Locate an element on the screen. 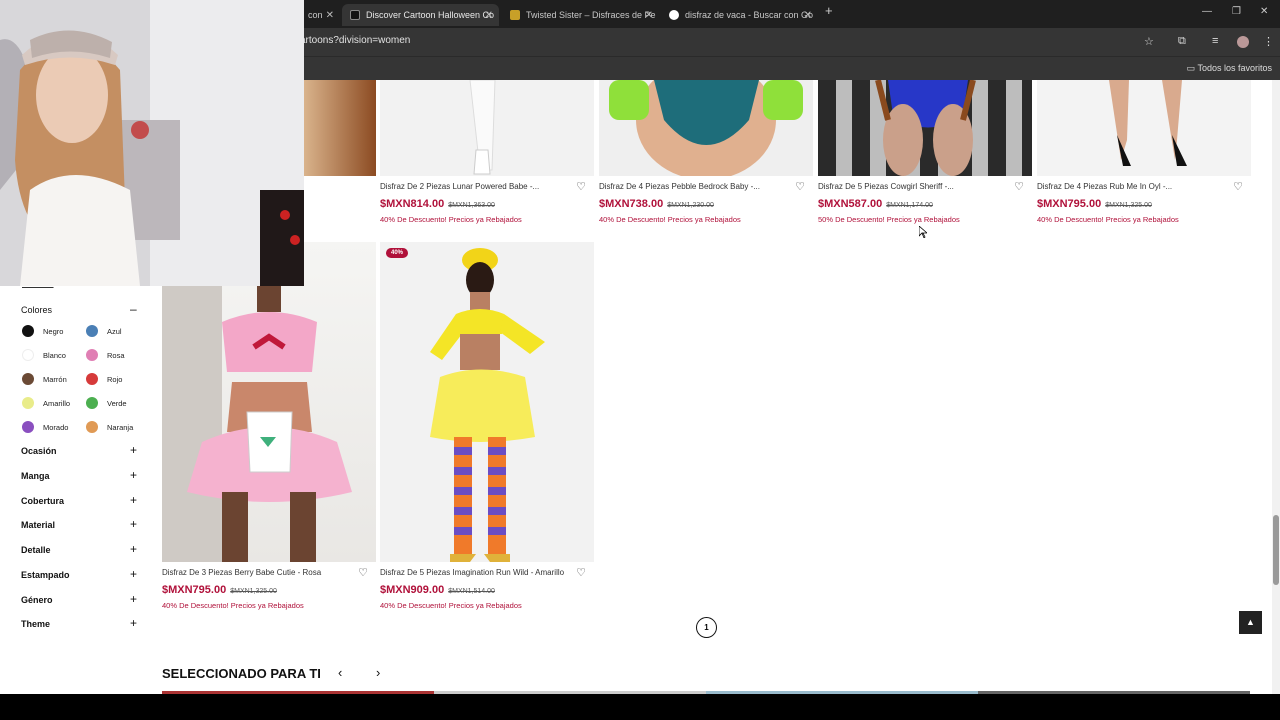 The height and width of the screenshot is (720, 1280). product-price: $MXN738.00 is located at coordinates (631, 204).